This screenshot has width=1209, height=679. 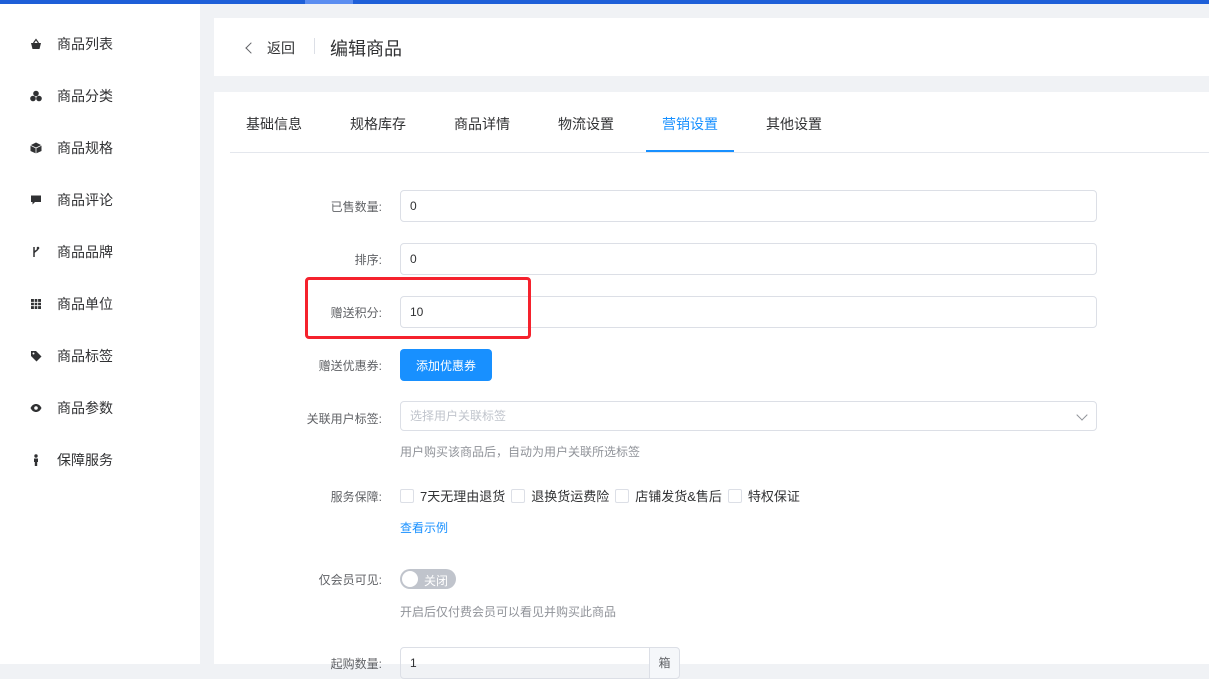 What do you see at coordinates (36, 44) in the screenshot?
I see `shopping-basket-icon` at bounding box center [36, 44].